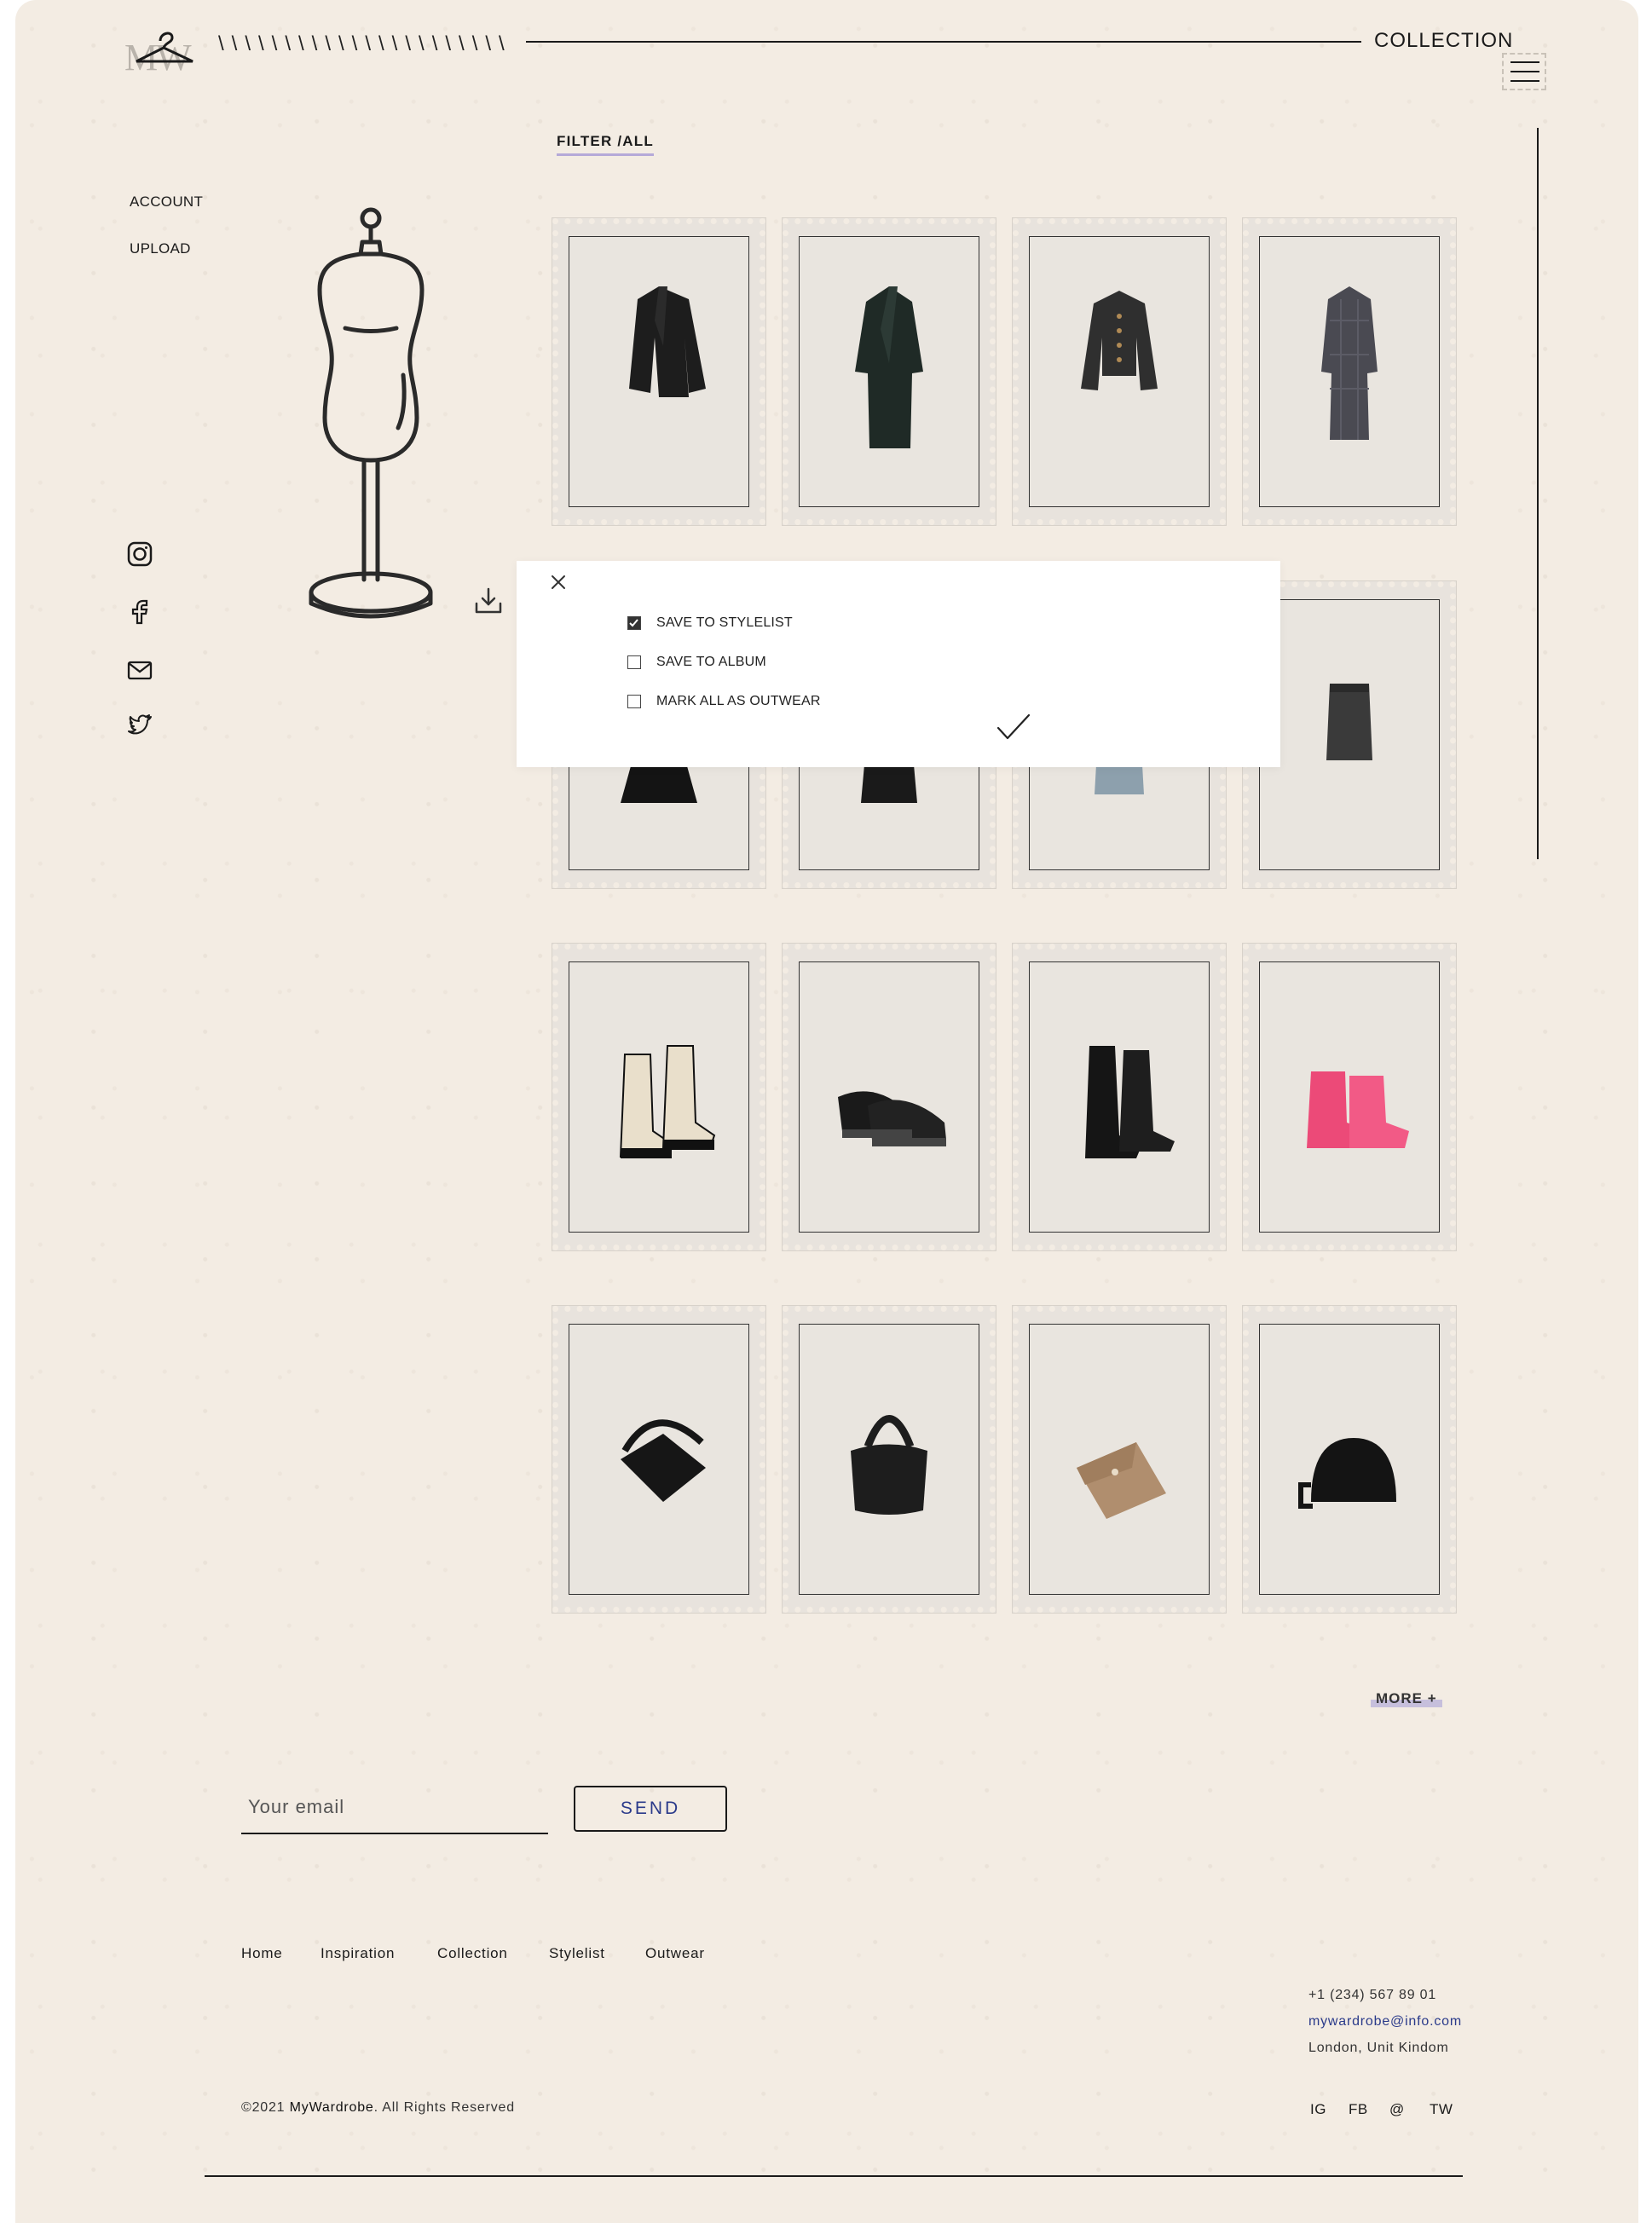 The image size is (1652, 2223). What do you see at coordinates (371, 413) in the screenshot?
I see `mannequin-illustration` at bounding box center [371, 413].